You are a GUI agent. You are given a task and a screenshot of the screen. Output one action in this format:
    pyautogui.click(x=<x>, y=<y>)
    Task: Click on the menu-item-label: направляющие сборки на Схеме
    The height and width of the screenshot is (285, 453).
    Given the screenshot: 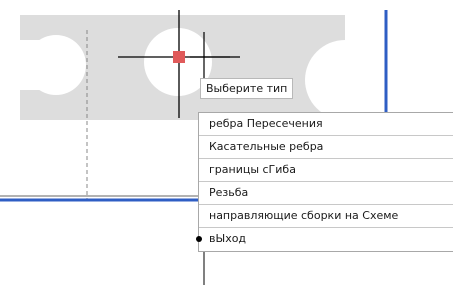 What is the action you would take?
    pyautogui.click(x=304, y=215)
    